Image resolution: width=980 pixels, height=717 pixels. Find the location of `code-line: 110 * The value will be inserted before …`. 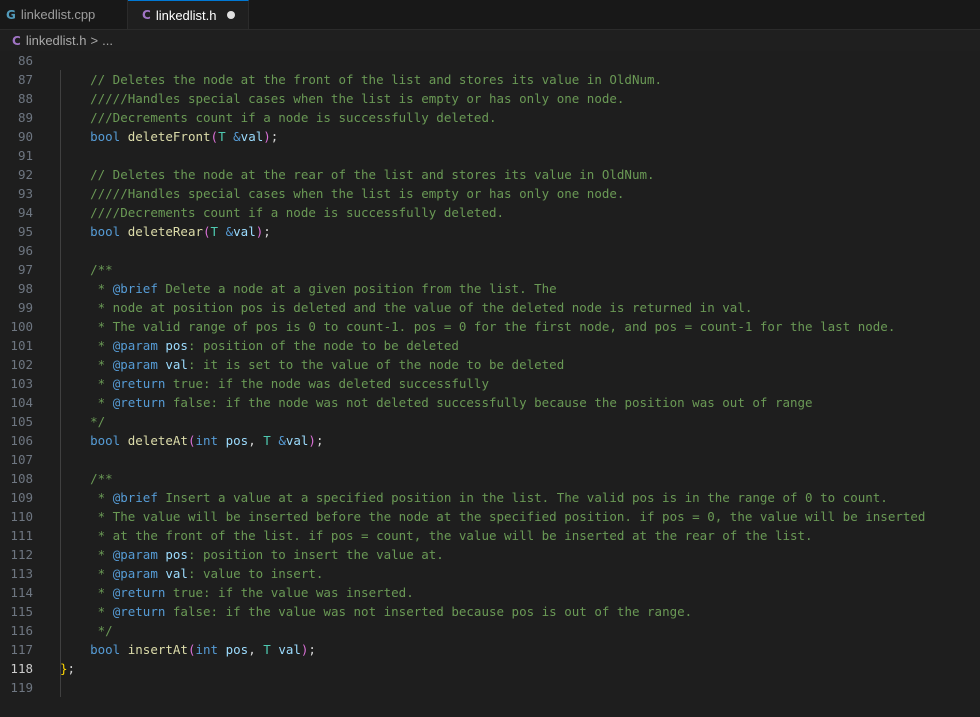

code-line: 110 * The value will be inserted before … is located at coordinates (490, 516).